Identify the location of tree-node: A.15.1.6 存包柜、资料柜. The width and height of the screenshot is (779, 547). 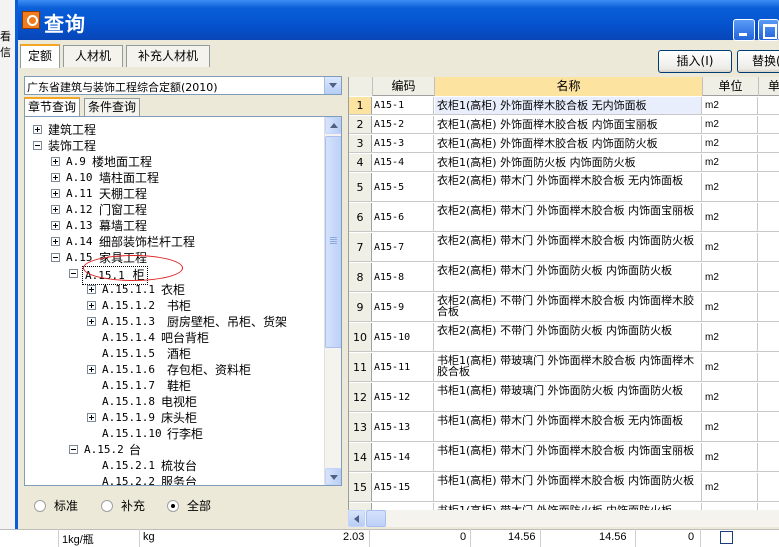
(203, 370).